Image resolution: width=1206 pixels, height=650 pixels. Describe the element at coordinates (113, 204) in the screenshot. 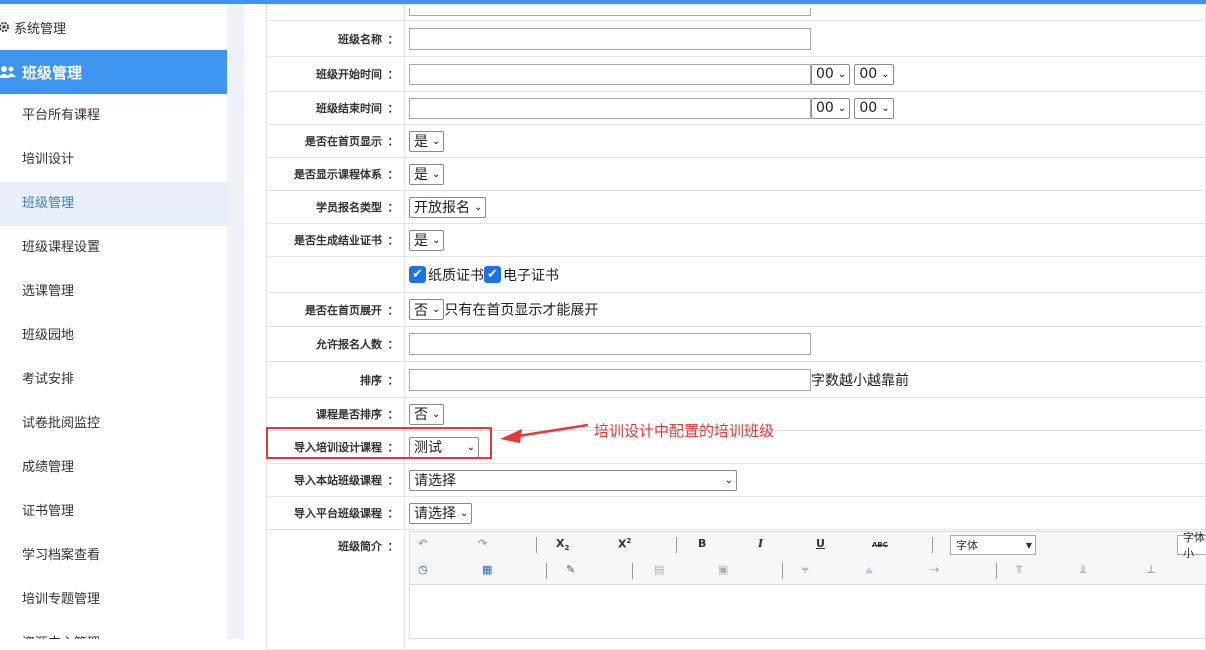

I see `sidebar-item-class-management: 班级管理` at that location.